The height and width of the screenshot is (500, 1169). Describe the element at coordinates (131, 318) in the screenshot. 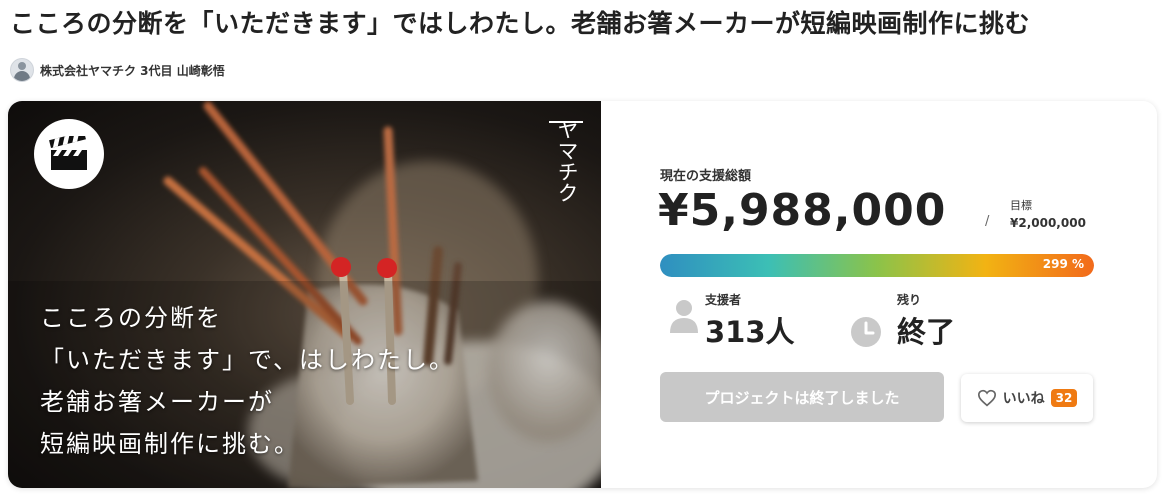

I see `hero-line: こころの分断を` at that location.